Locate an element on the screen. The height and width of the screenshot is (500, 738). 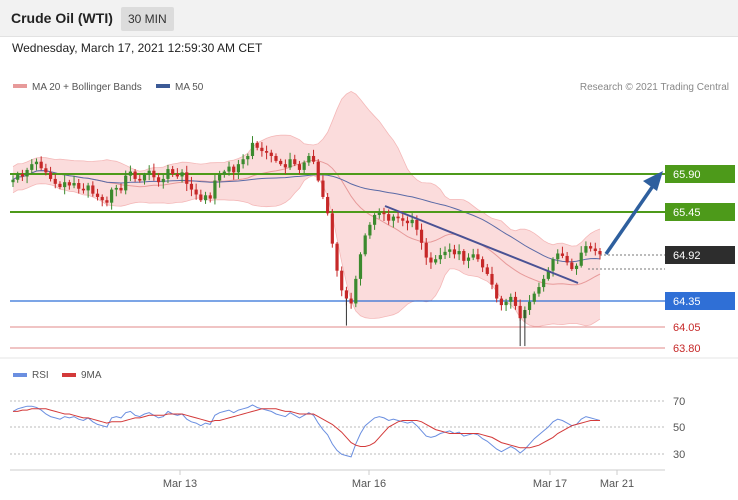
rsi-line is located at coordinates (306, 431).